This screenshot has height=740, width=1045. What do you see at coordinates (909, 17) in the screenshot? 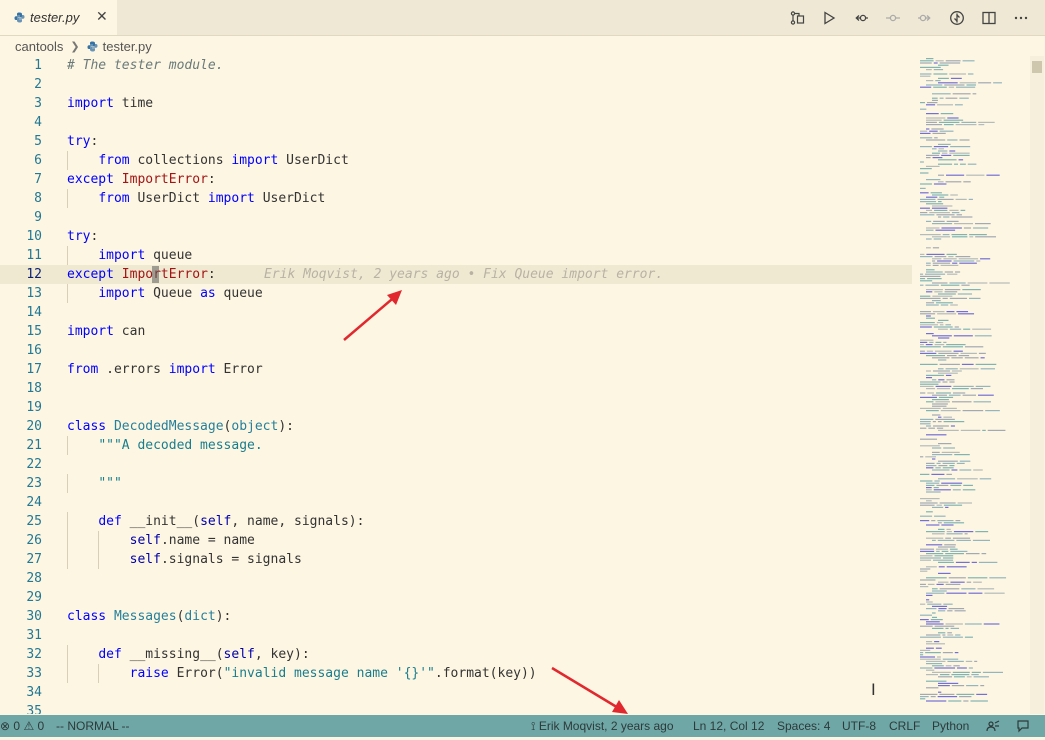
I see `editor-actions` at bounding box center [909, 17].